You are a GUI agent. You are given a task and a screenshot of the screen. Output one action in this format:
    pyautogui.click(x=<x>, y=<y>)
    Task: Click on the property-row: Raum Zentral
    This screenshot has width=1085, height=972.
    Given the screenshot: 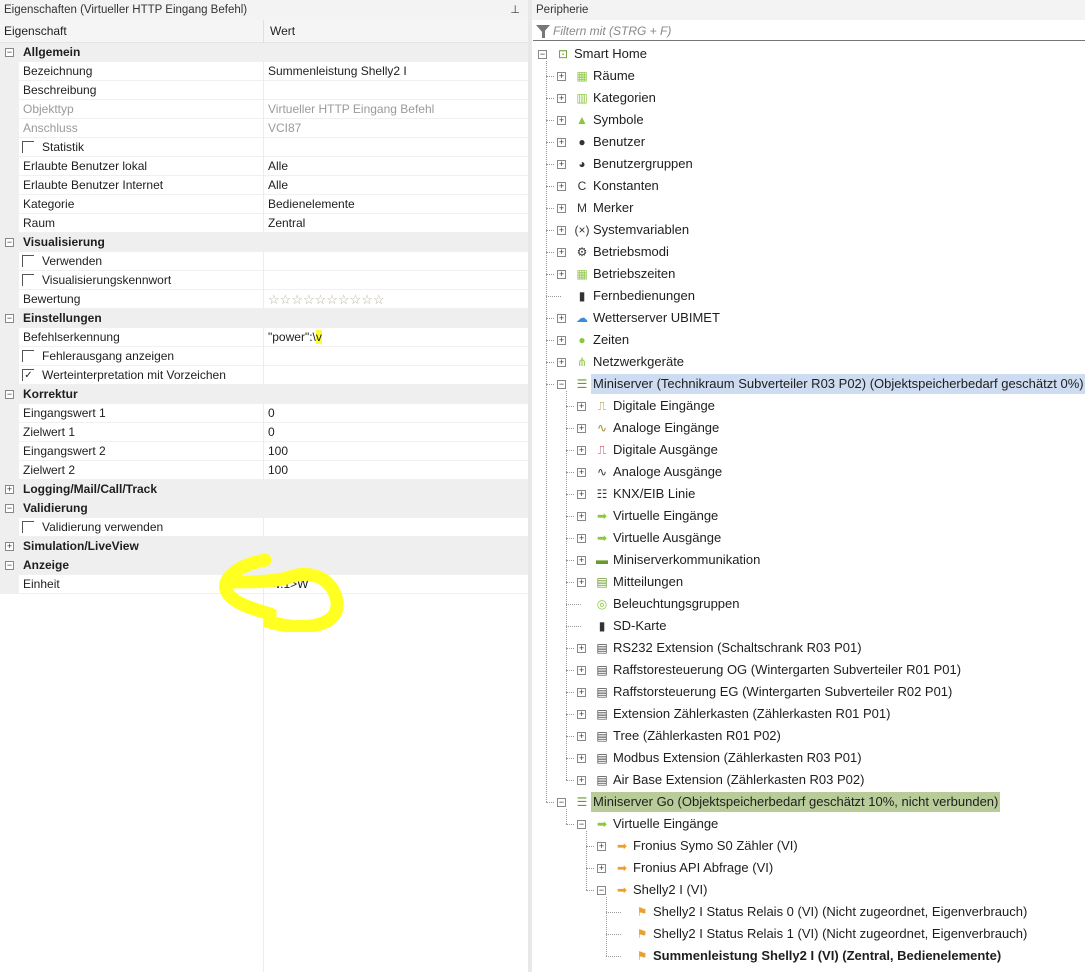 What is the action you would take?
    pyautogui.click(x=264, y=223)
    